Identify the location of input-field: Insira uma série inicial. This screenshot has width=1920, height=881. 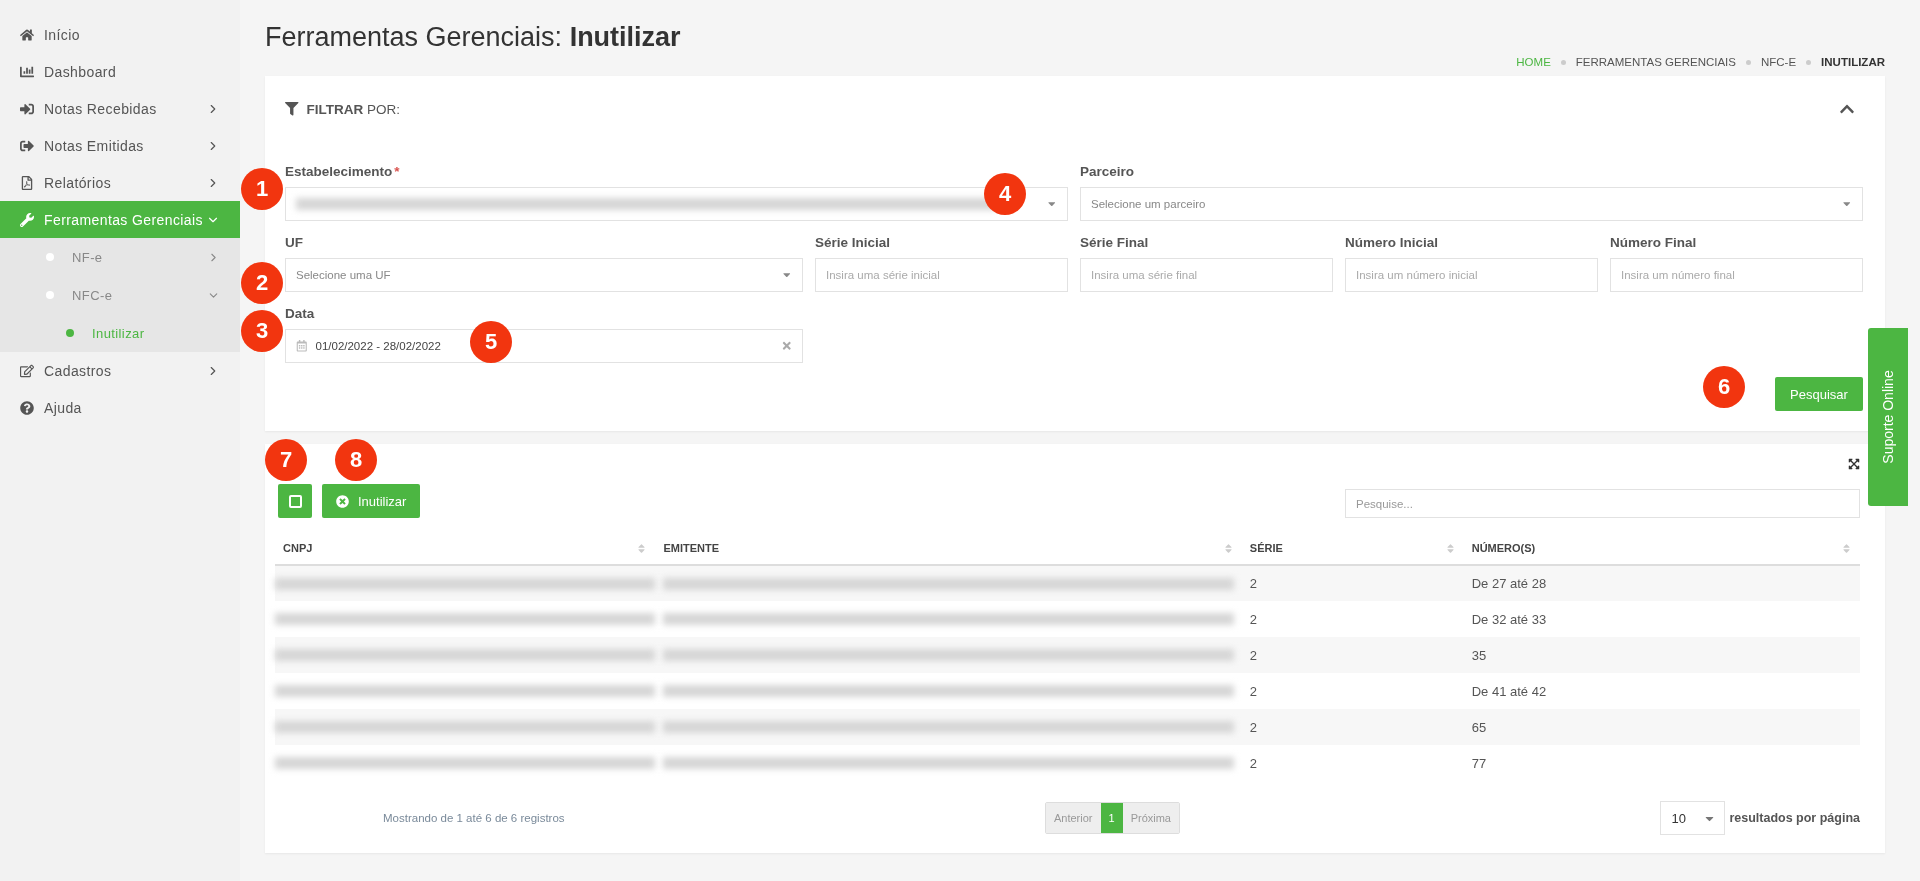
(941, 275).